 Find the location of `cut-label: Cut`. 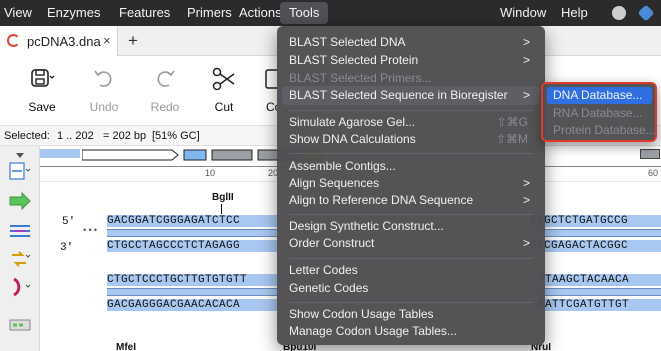

cut-label: Cut is located at coordinates (224, 107).